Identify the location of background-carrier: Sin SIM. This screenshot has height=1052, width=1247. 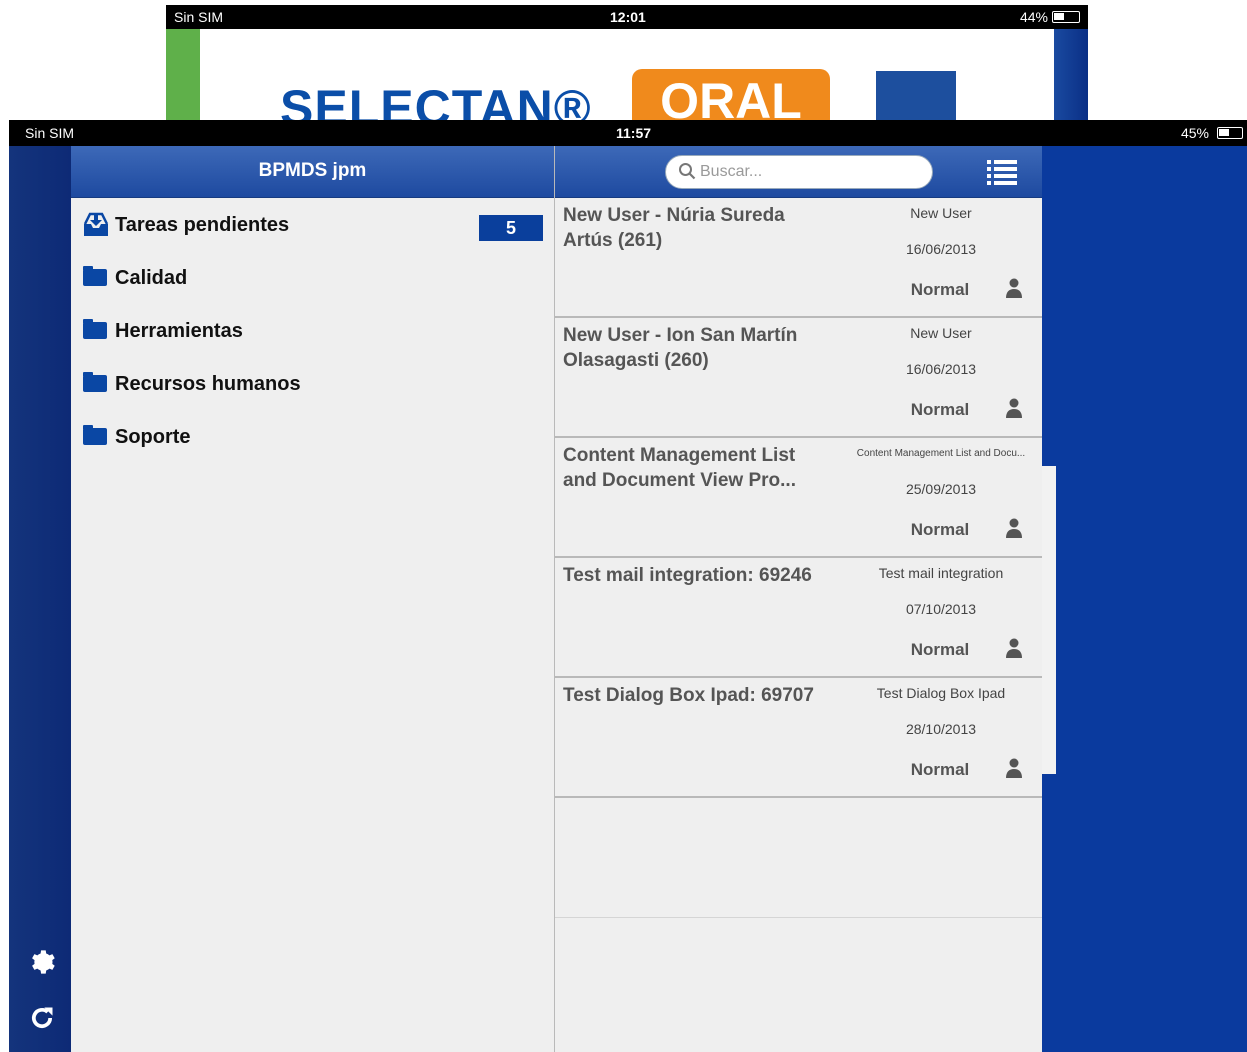
(199, 17).